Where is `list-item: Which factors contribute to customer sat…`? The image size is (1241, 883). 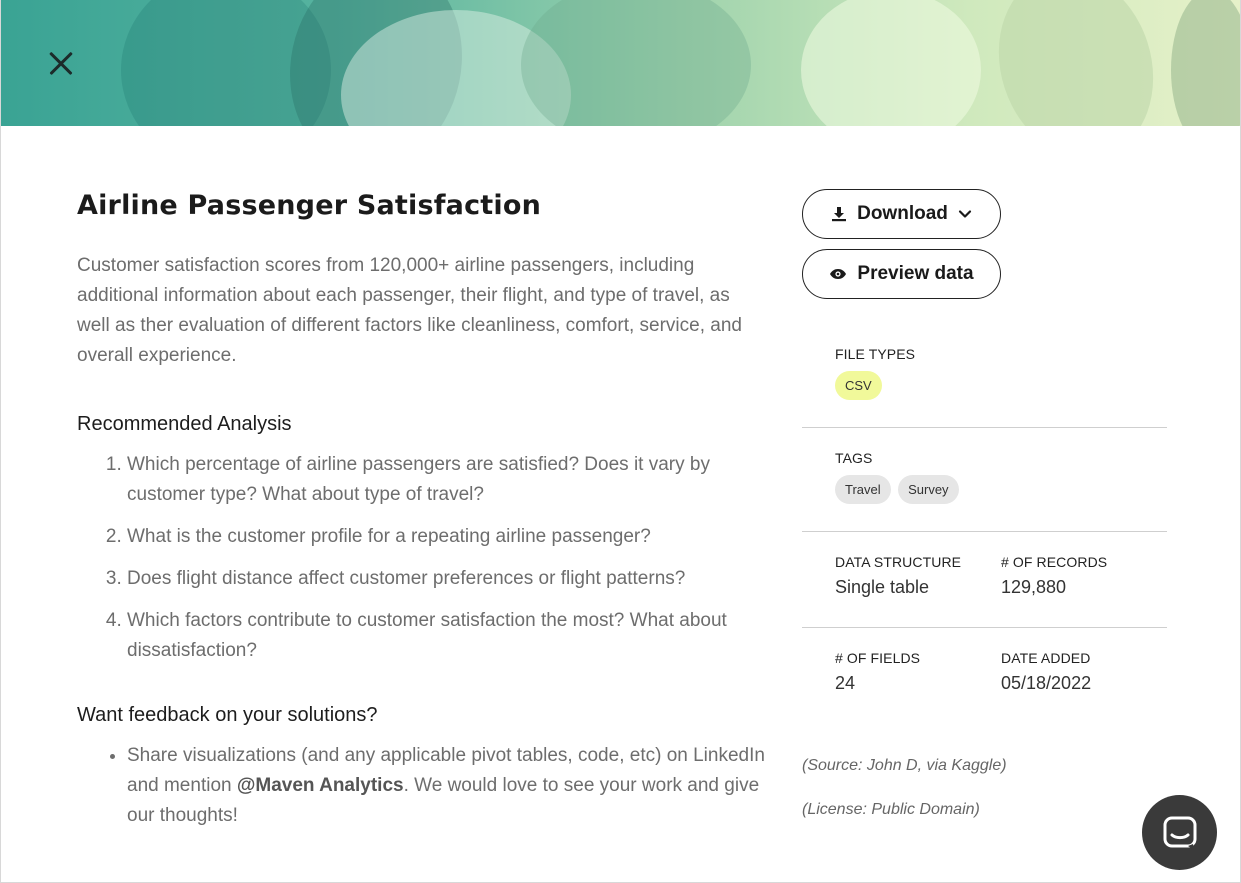
list-item: Which factors contribute to customer sat… is located at coordinates (447, 636).